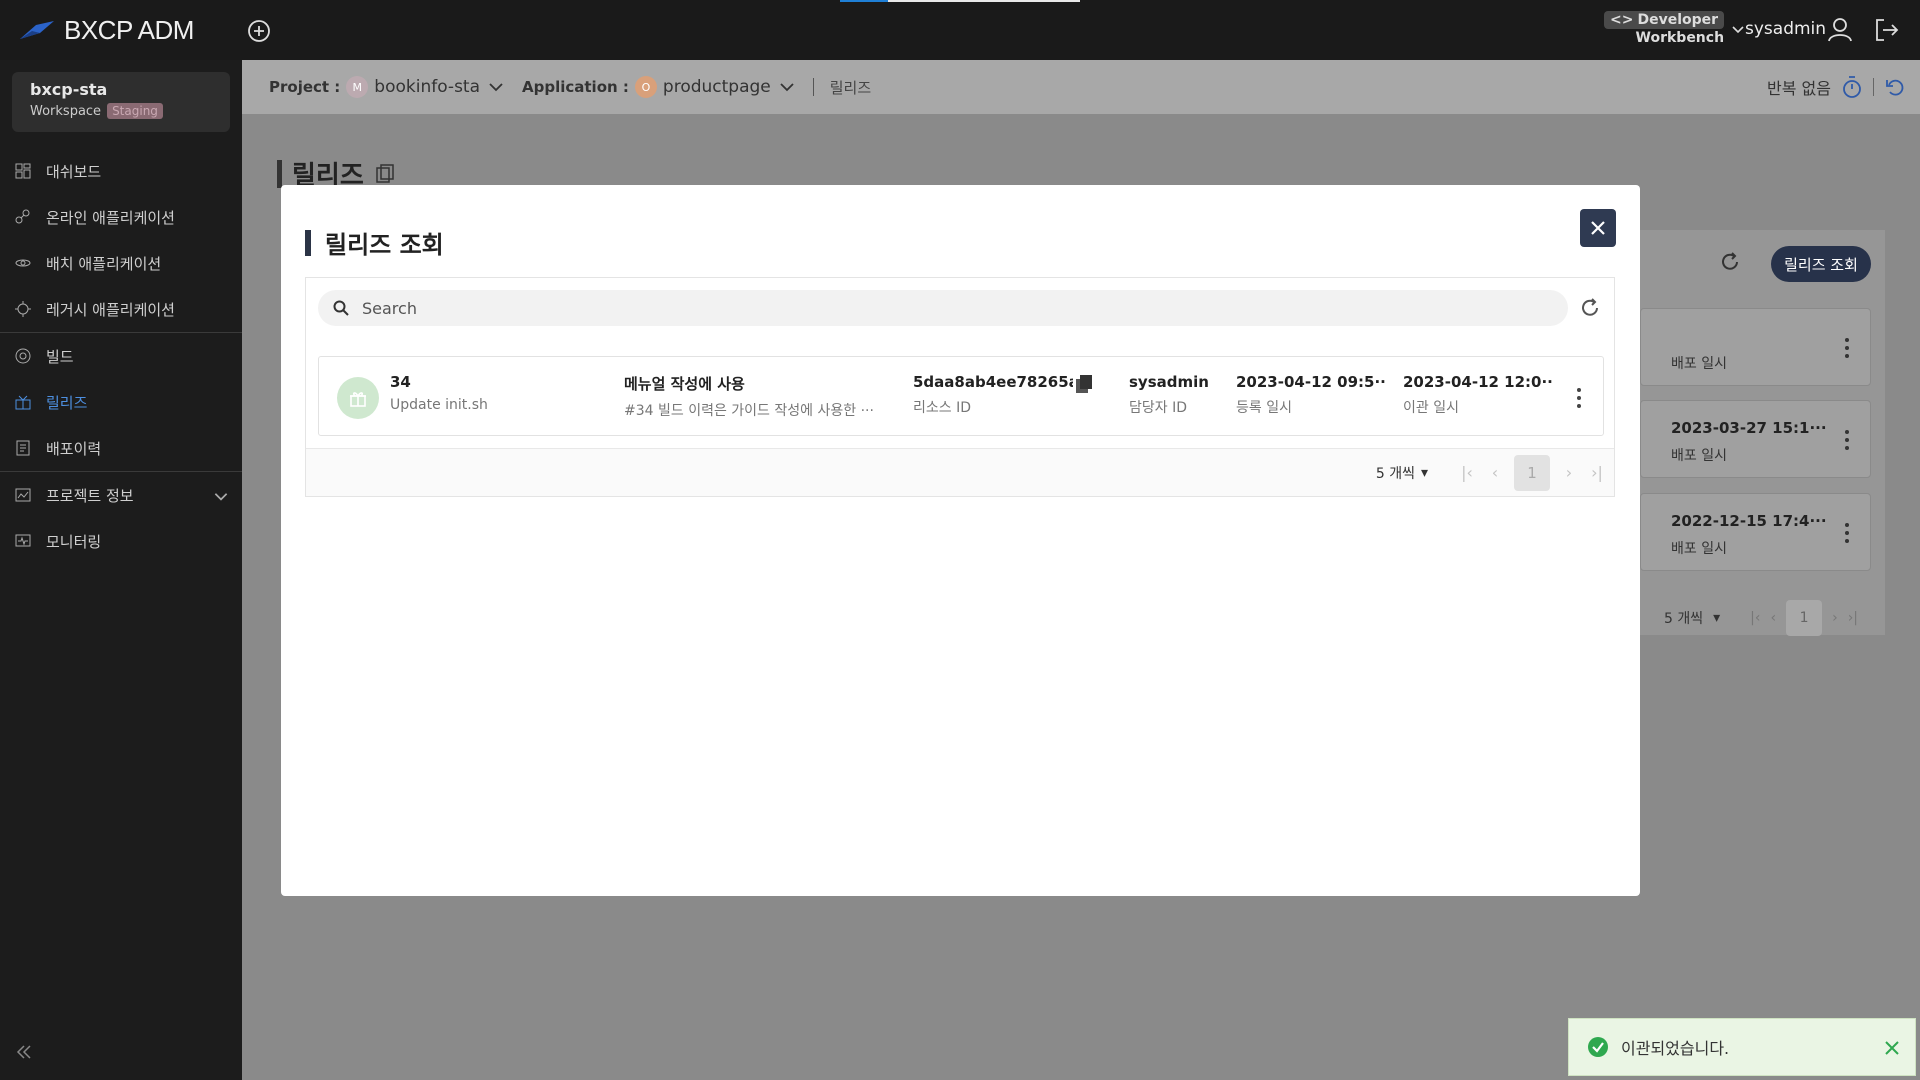 Image resolution: width=1920 pixels, height=1080 pixels. I want to click on owner-value: sysadmin, so click(1169, 382).